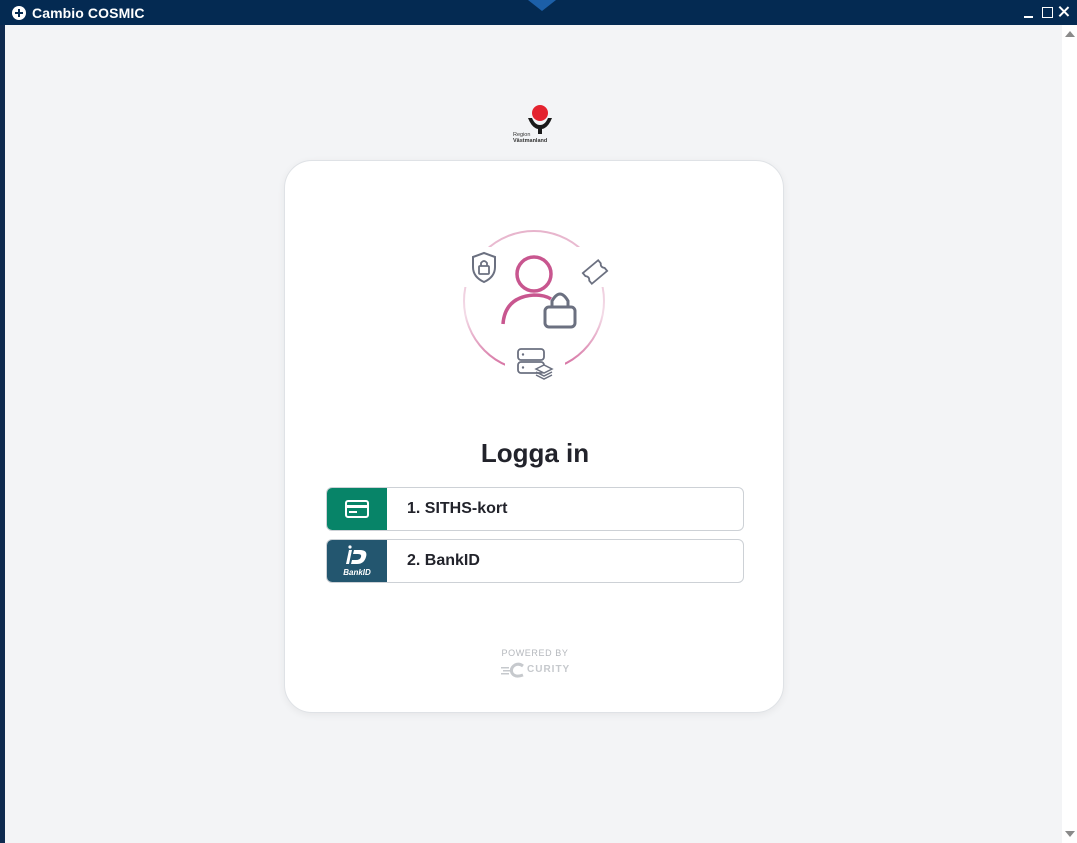  I want to click on siths-login-label: 1. SITHS-kort, so click(457, 508).